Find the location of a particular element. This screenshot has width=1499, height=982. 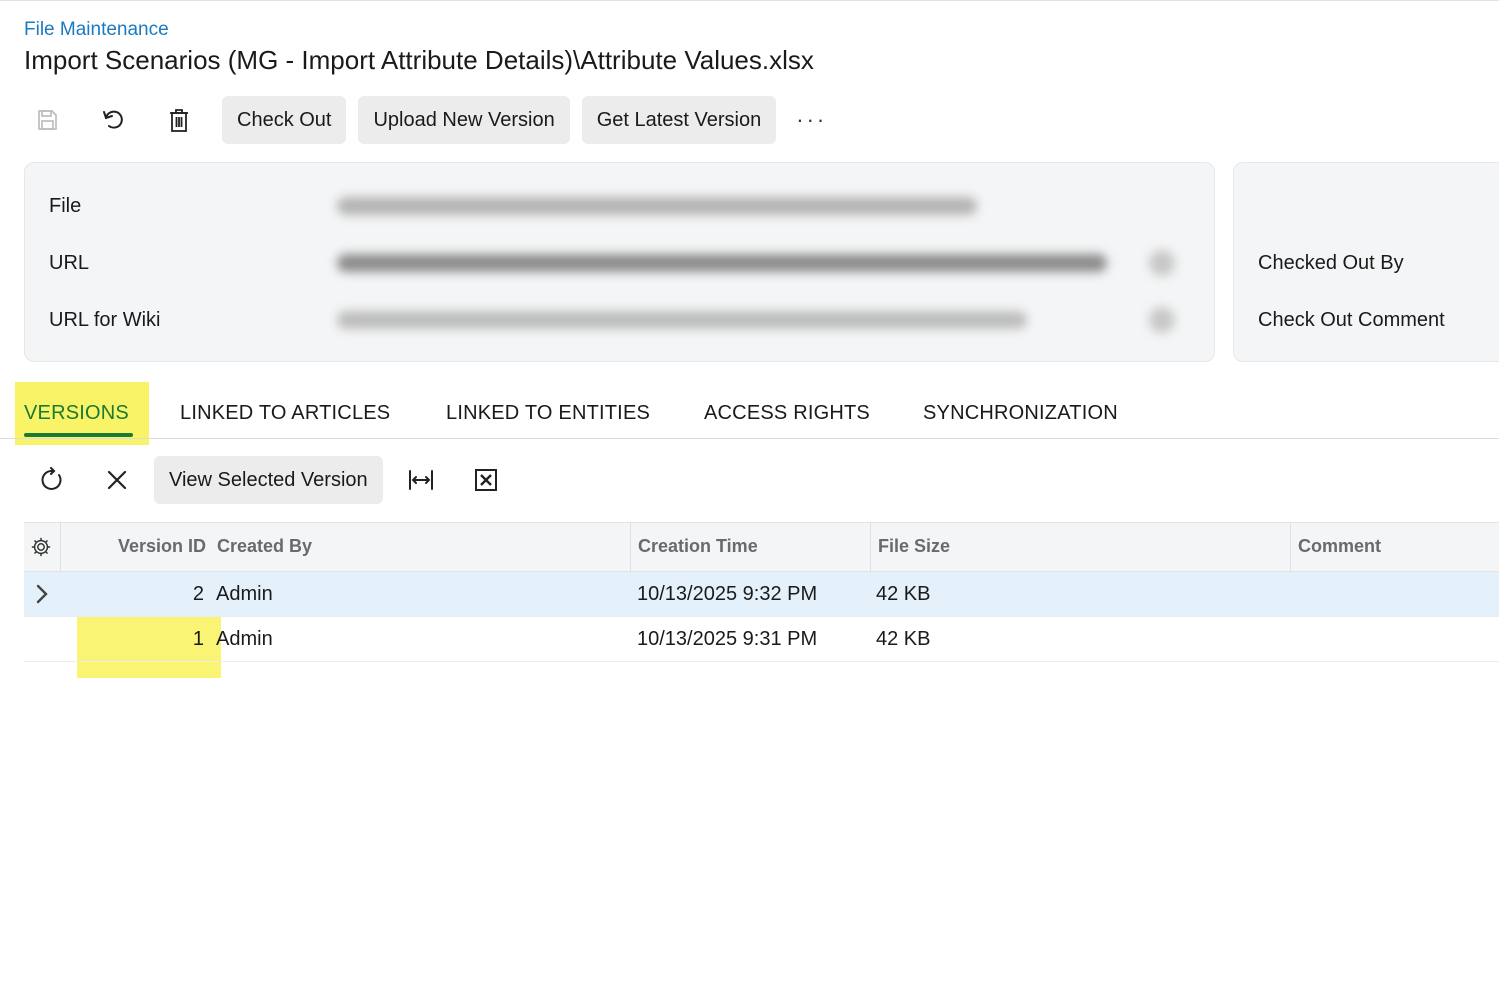

column-header-version-id: Version ID is located at coordinates (133, 547).